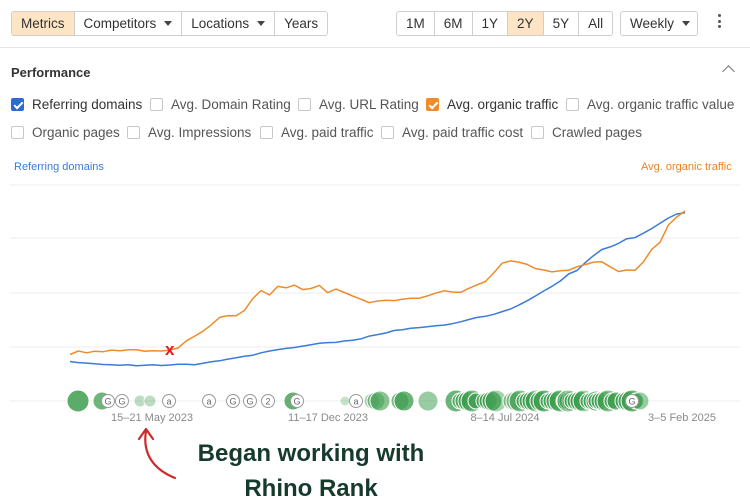 Image resolution: width=750 pixels, height=500 pixels. Describe the element at coordinates (652, 23) in the screenshot. I see `granularity-label: Weekly` at that location.